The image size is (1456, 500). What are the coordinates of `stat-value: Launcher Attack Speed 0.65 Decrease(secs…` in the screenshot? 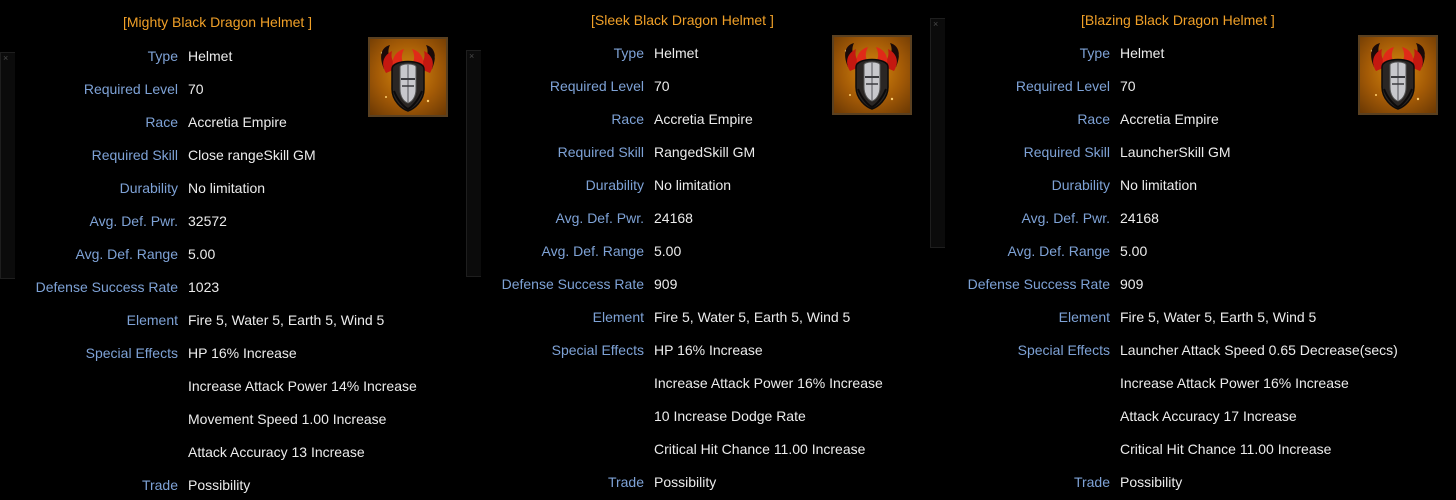 It's located at (1259, 350).